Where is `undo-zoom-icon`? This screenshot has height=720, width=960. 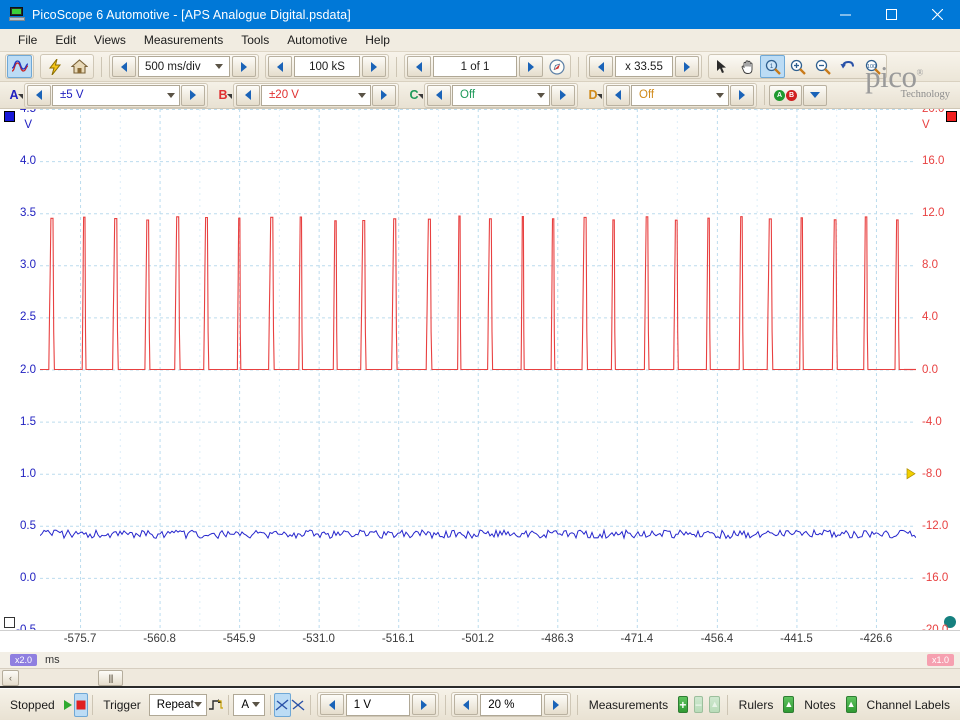
undo-zoom-icon is located at coordinates (847, 66).